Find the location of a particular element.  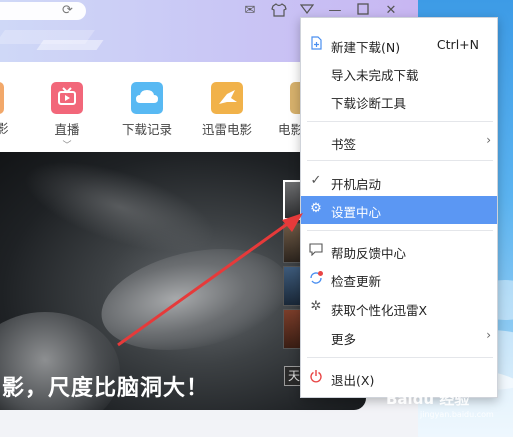

watermark-url: jingyan.baidu.com is located at coordinates (457, 414).